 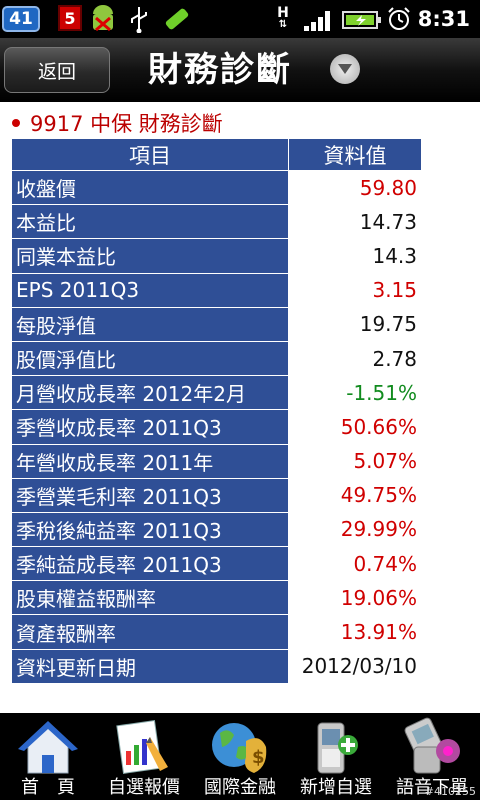 I want to click on row-label: 本益比, so click(x=150, y=222).